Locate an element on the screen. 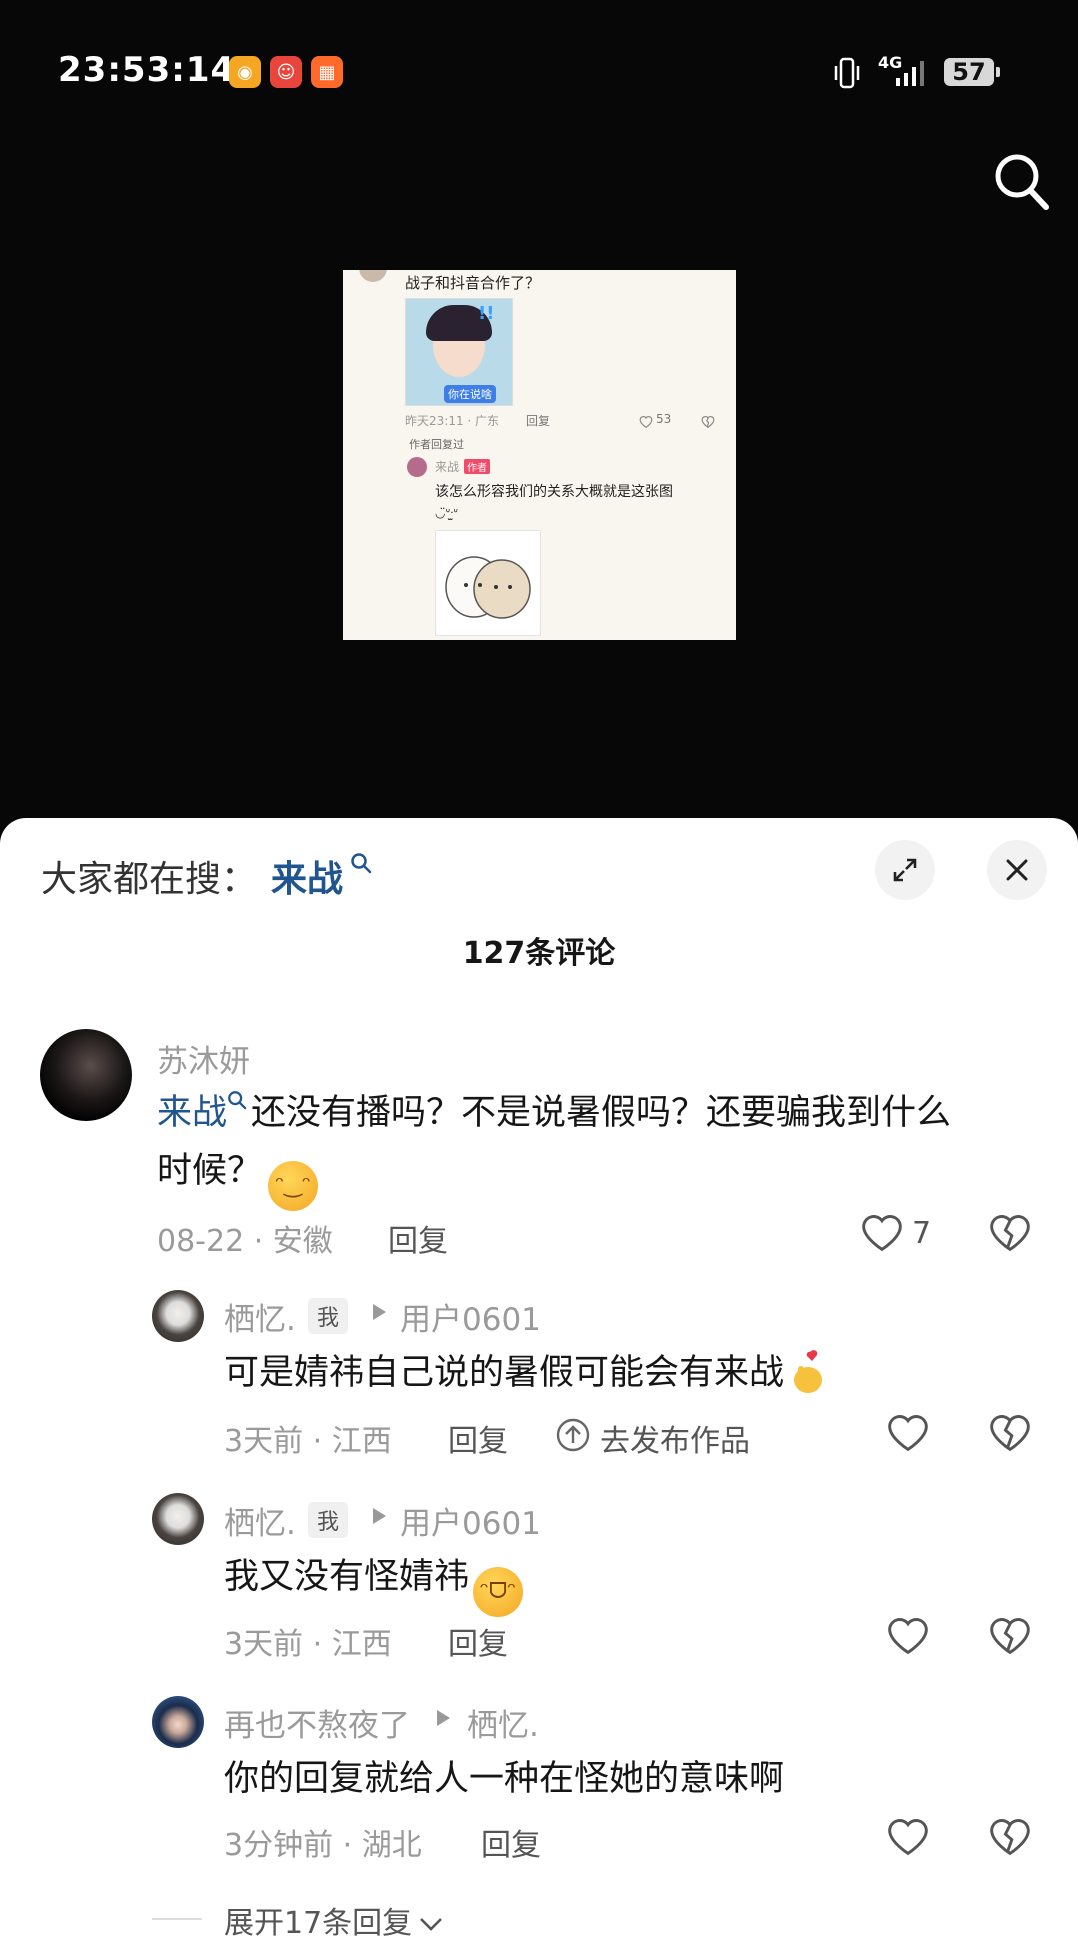  embedded-kaomoji: ◡̈ᐡᐧ̫ᐡ is located at coordinates (446, 513).